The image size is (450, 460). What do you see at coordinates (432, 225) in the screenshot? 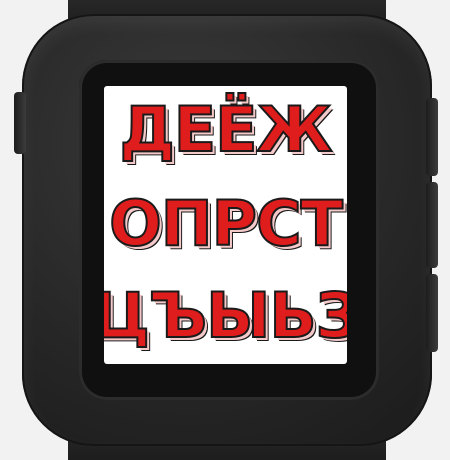
I see `select-button` at bounding box center [432, 225].